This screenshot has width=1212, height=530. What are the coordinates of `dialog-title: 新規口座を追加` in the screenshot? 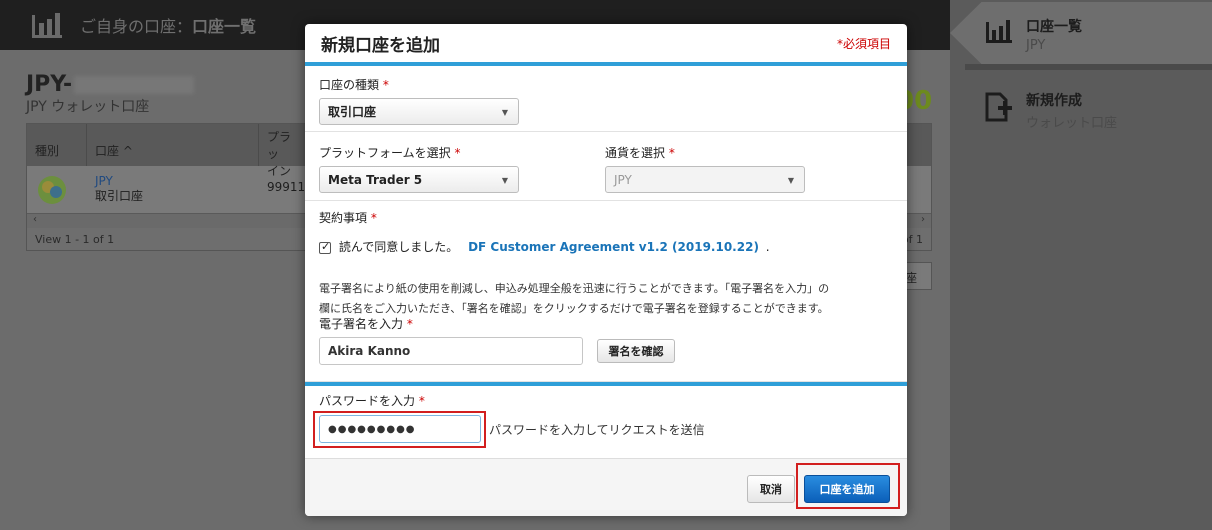 It's located at (380, 45).